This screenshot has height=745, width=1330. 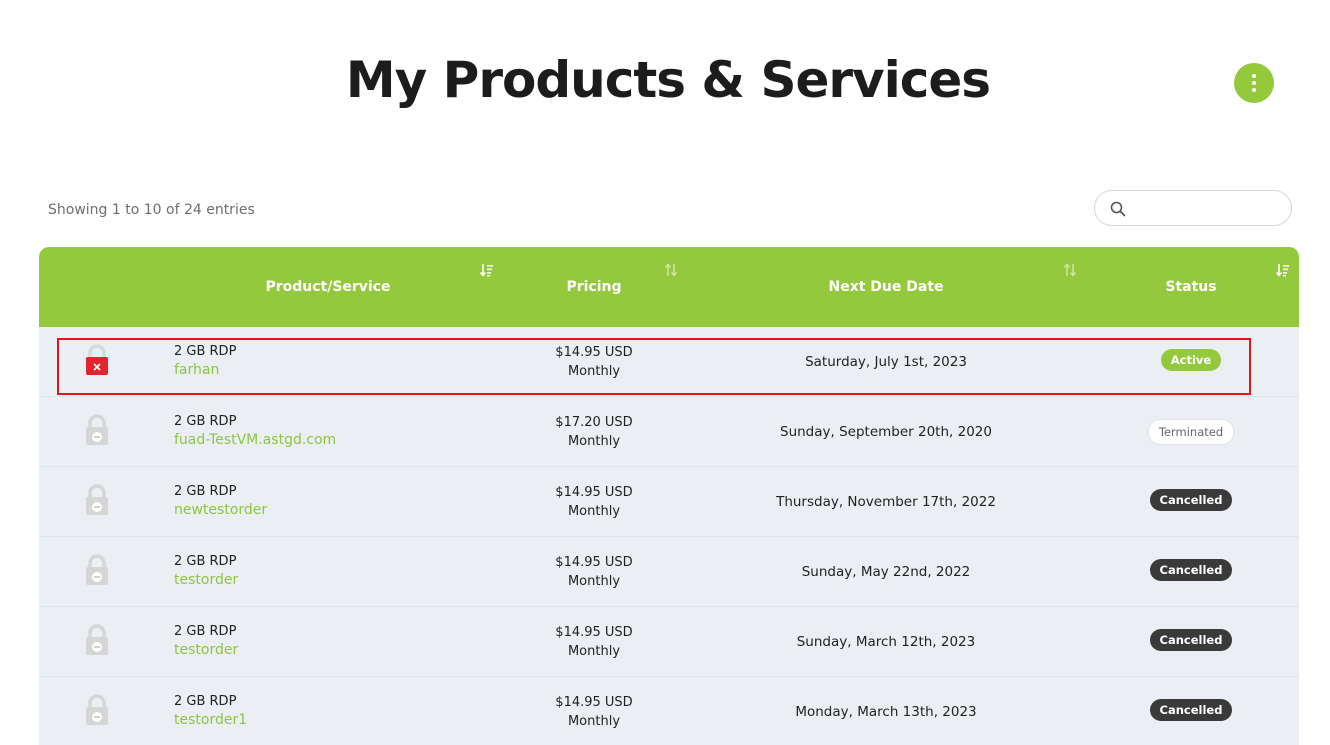 What do you see at coordinates (220, 510) in the screenshot?
I see `product-domain-link: newtestorder` at bounding box center [220, 510].